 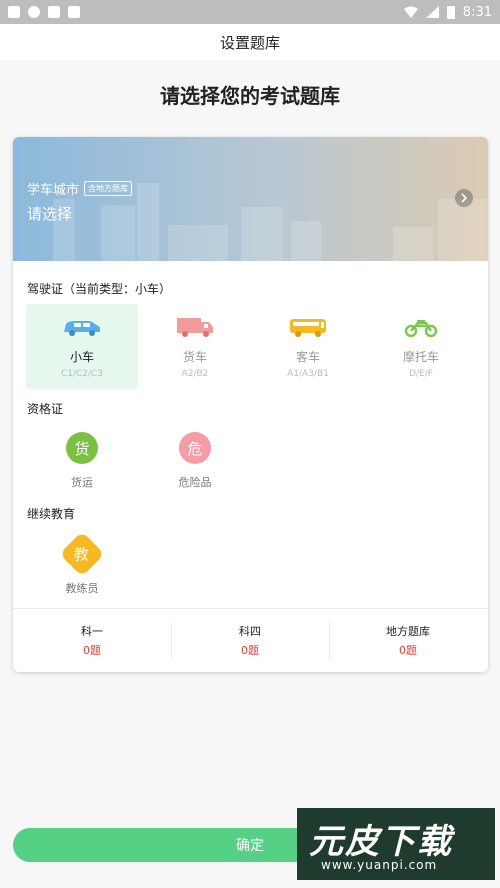 I want to click on license-option-bus: 客车 A1/A3/B1, so click(x=308, y=346).